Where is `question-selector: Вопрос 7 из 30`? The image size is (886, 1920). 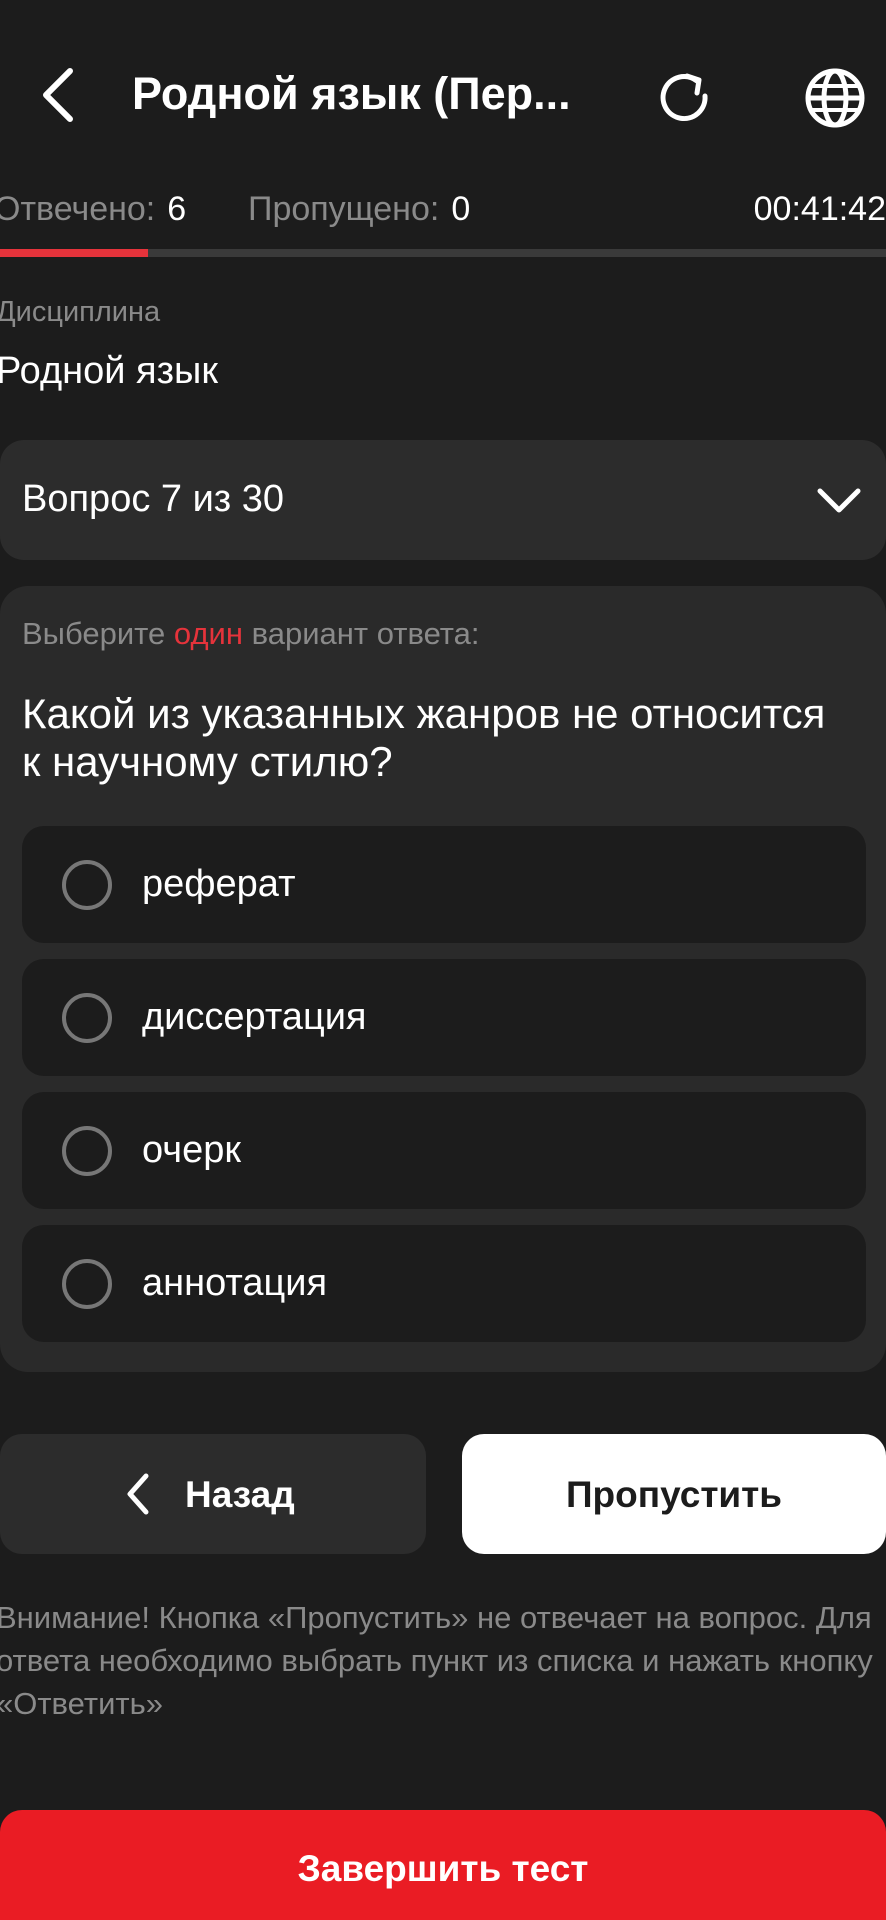
question-selector: Вопрос 7 из 30 is located at coordinates (443, 500).